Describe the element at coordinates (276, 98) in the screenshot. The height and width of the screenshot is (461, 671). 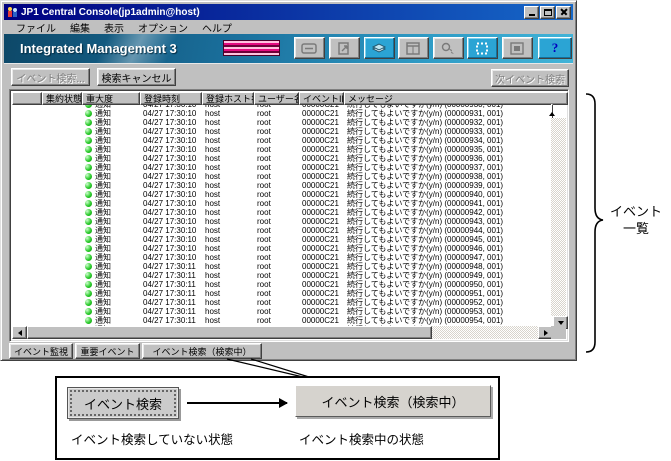
I see `col-user-name: ユーザー名` at that location.